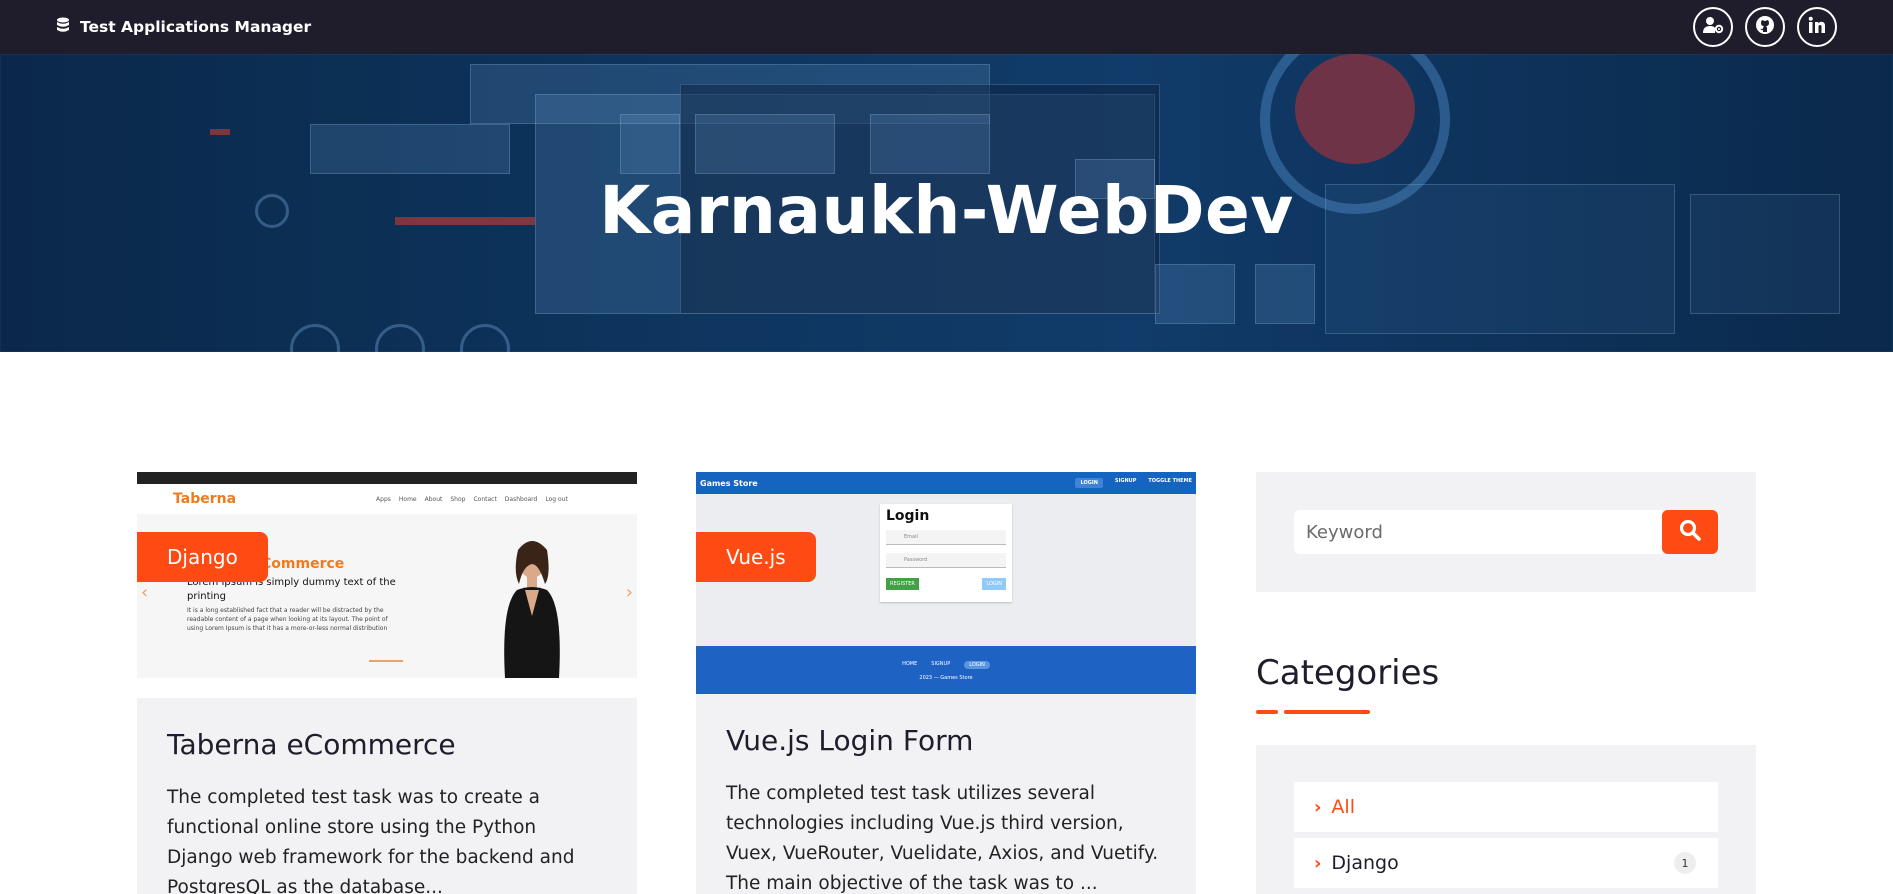 The width and height of the screenshot is (1893, 894). I want to click on categories-title: Categories, so click(1348, 673).